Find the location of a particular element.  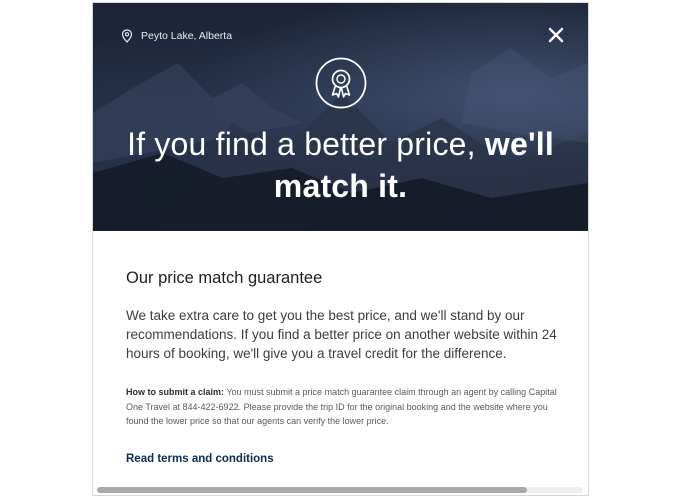

section-title: Our price match guarantee is located at coordinates (224, 278).